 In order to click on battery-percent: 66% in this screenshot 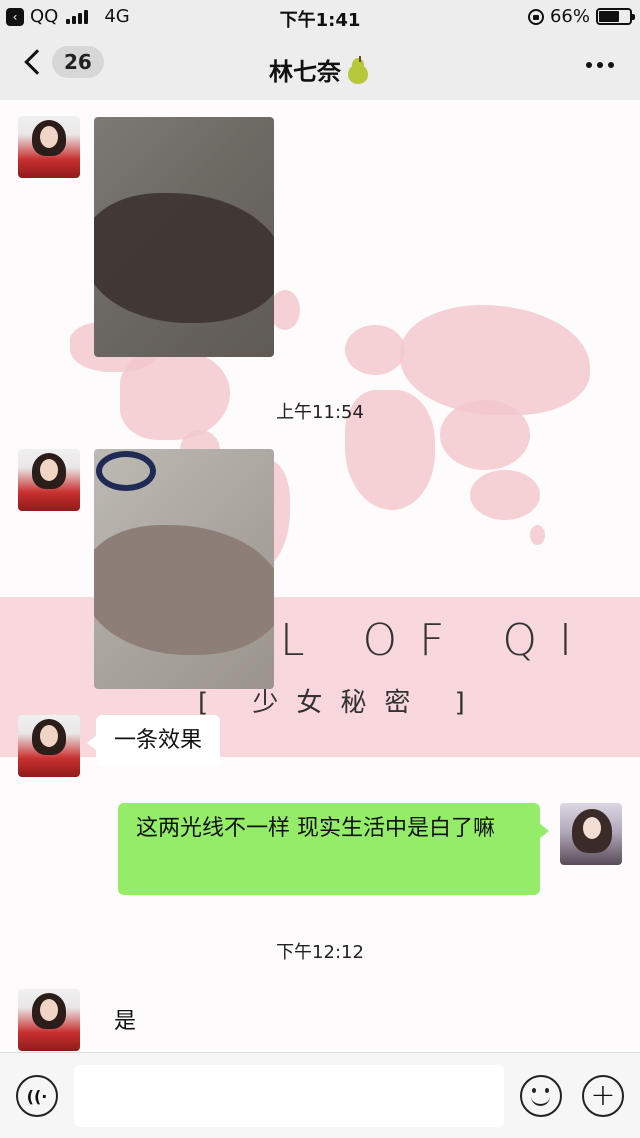, I will do `click(569, 16)`.